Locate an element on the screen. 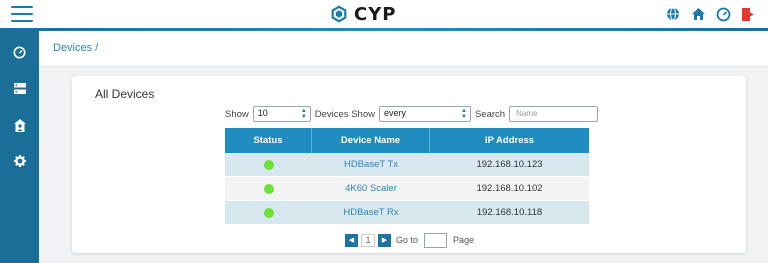  page-size-select: 10 ▲ ▼ is located at coordinates (281, 114).